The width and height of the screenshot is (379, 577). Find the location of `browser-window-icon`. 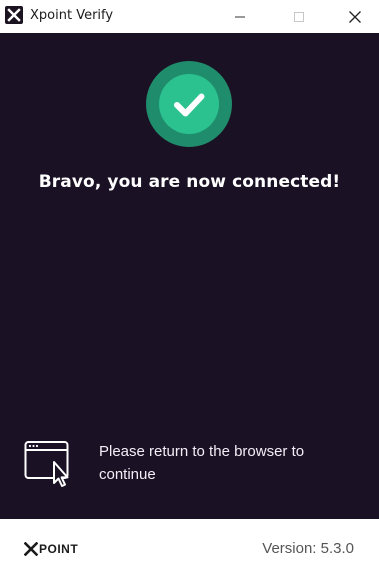

browser-window-icon is located at coordinates (46, 464).